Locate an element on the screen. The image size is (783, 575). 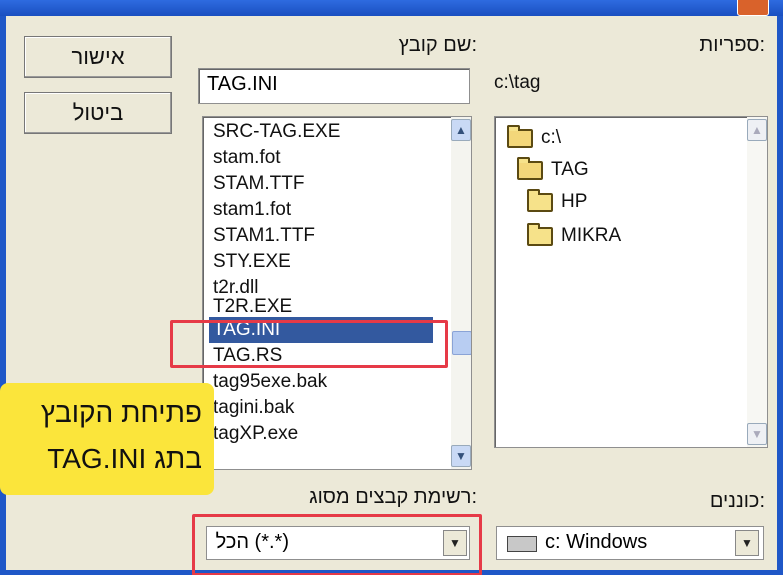
drive-select: c: Windows ▼ is located at coordinates (630, 543).